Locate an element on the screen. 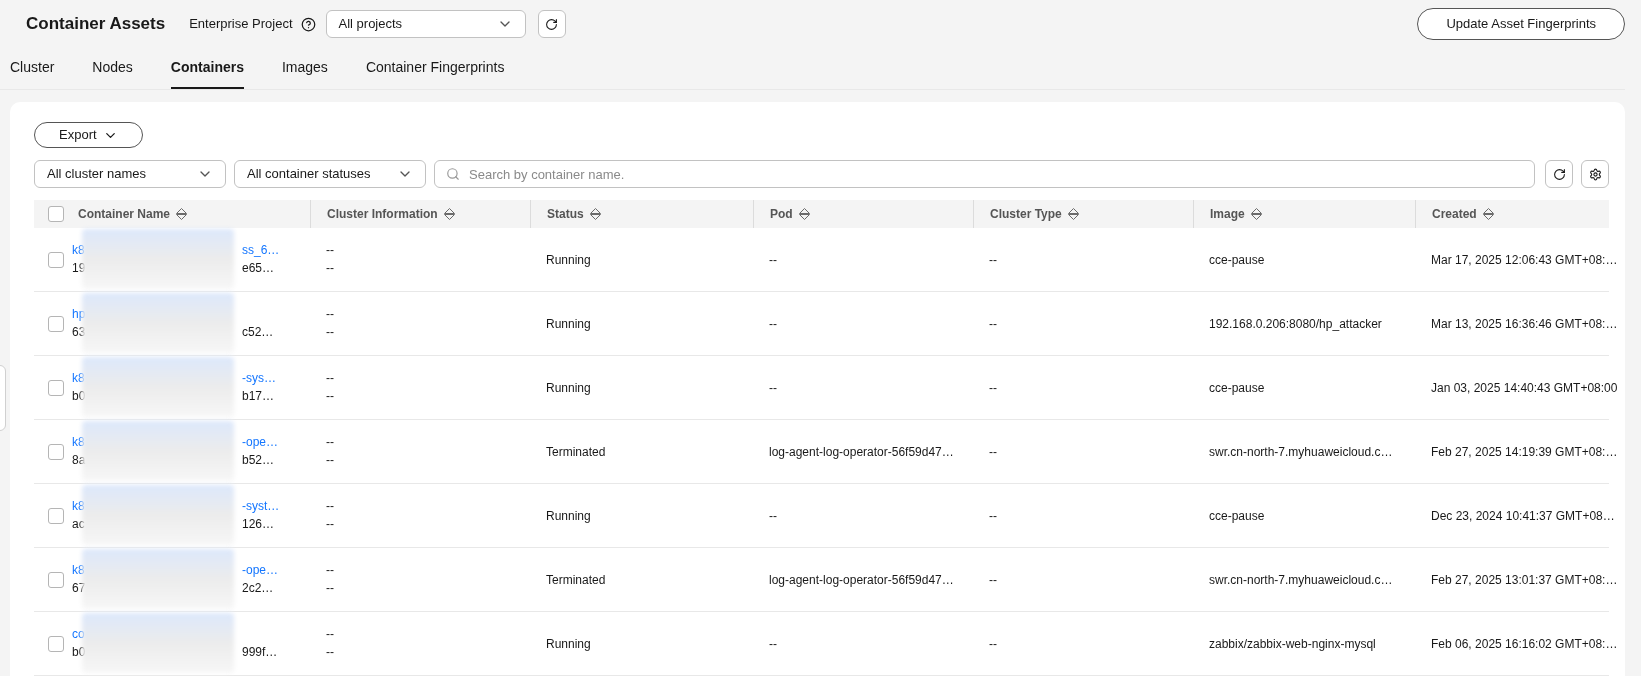 The width and height of the screenshot is (1641, 676). tab: Containers is located at coordinates (207, 73).